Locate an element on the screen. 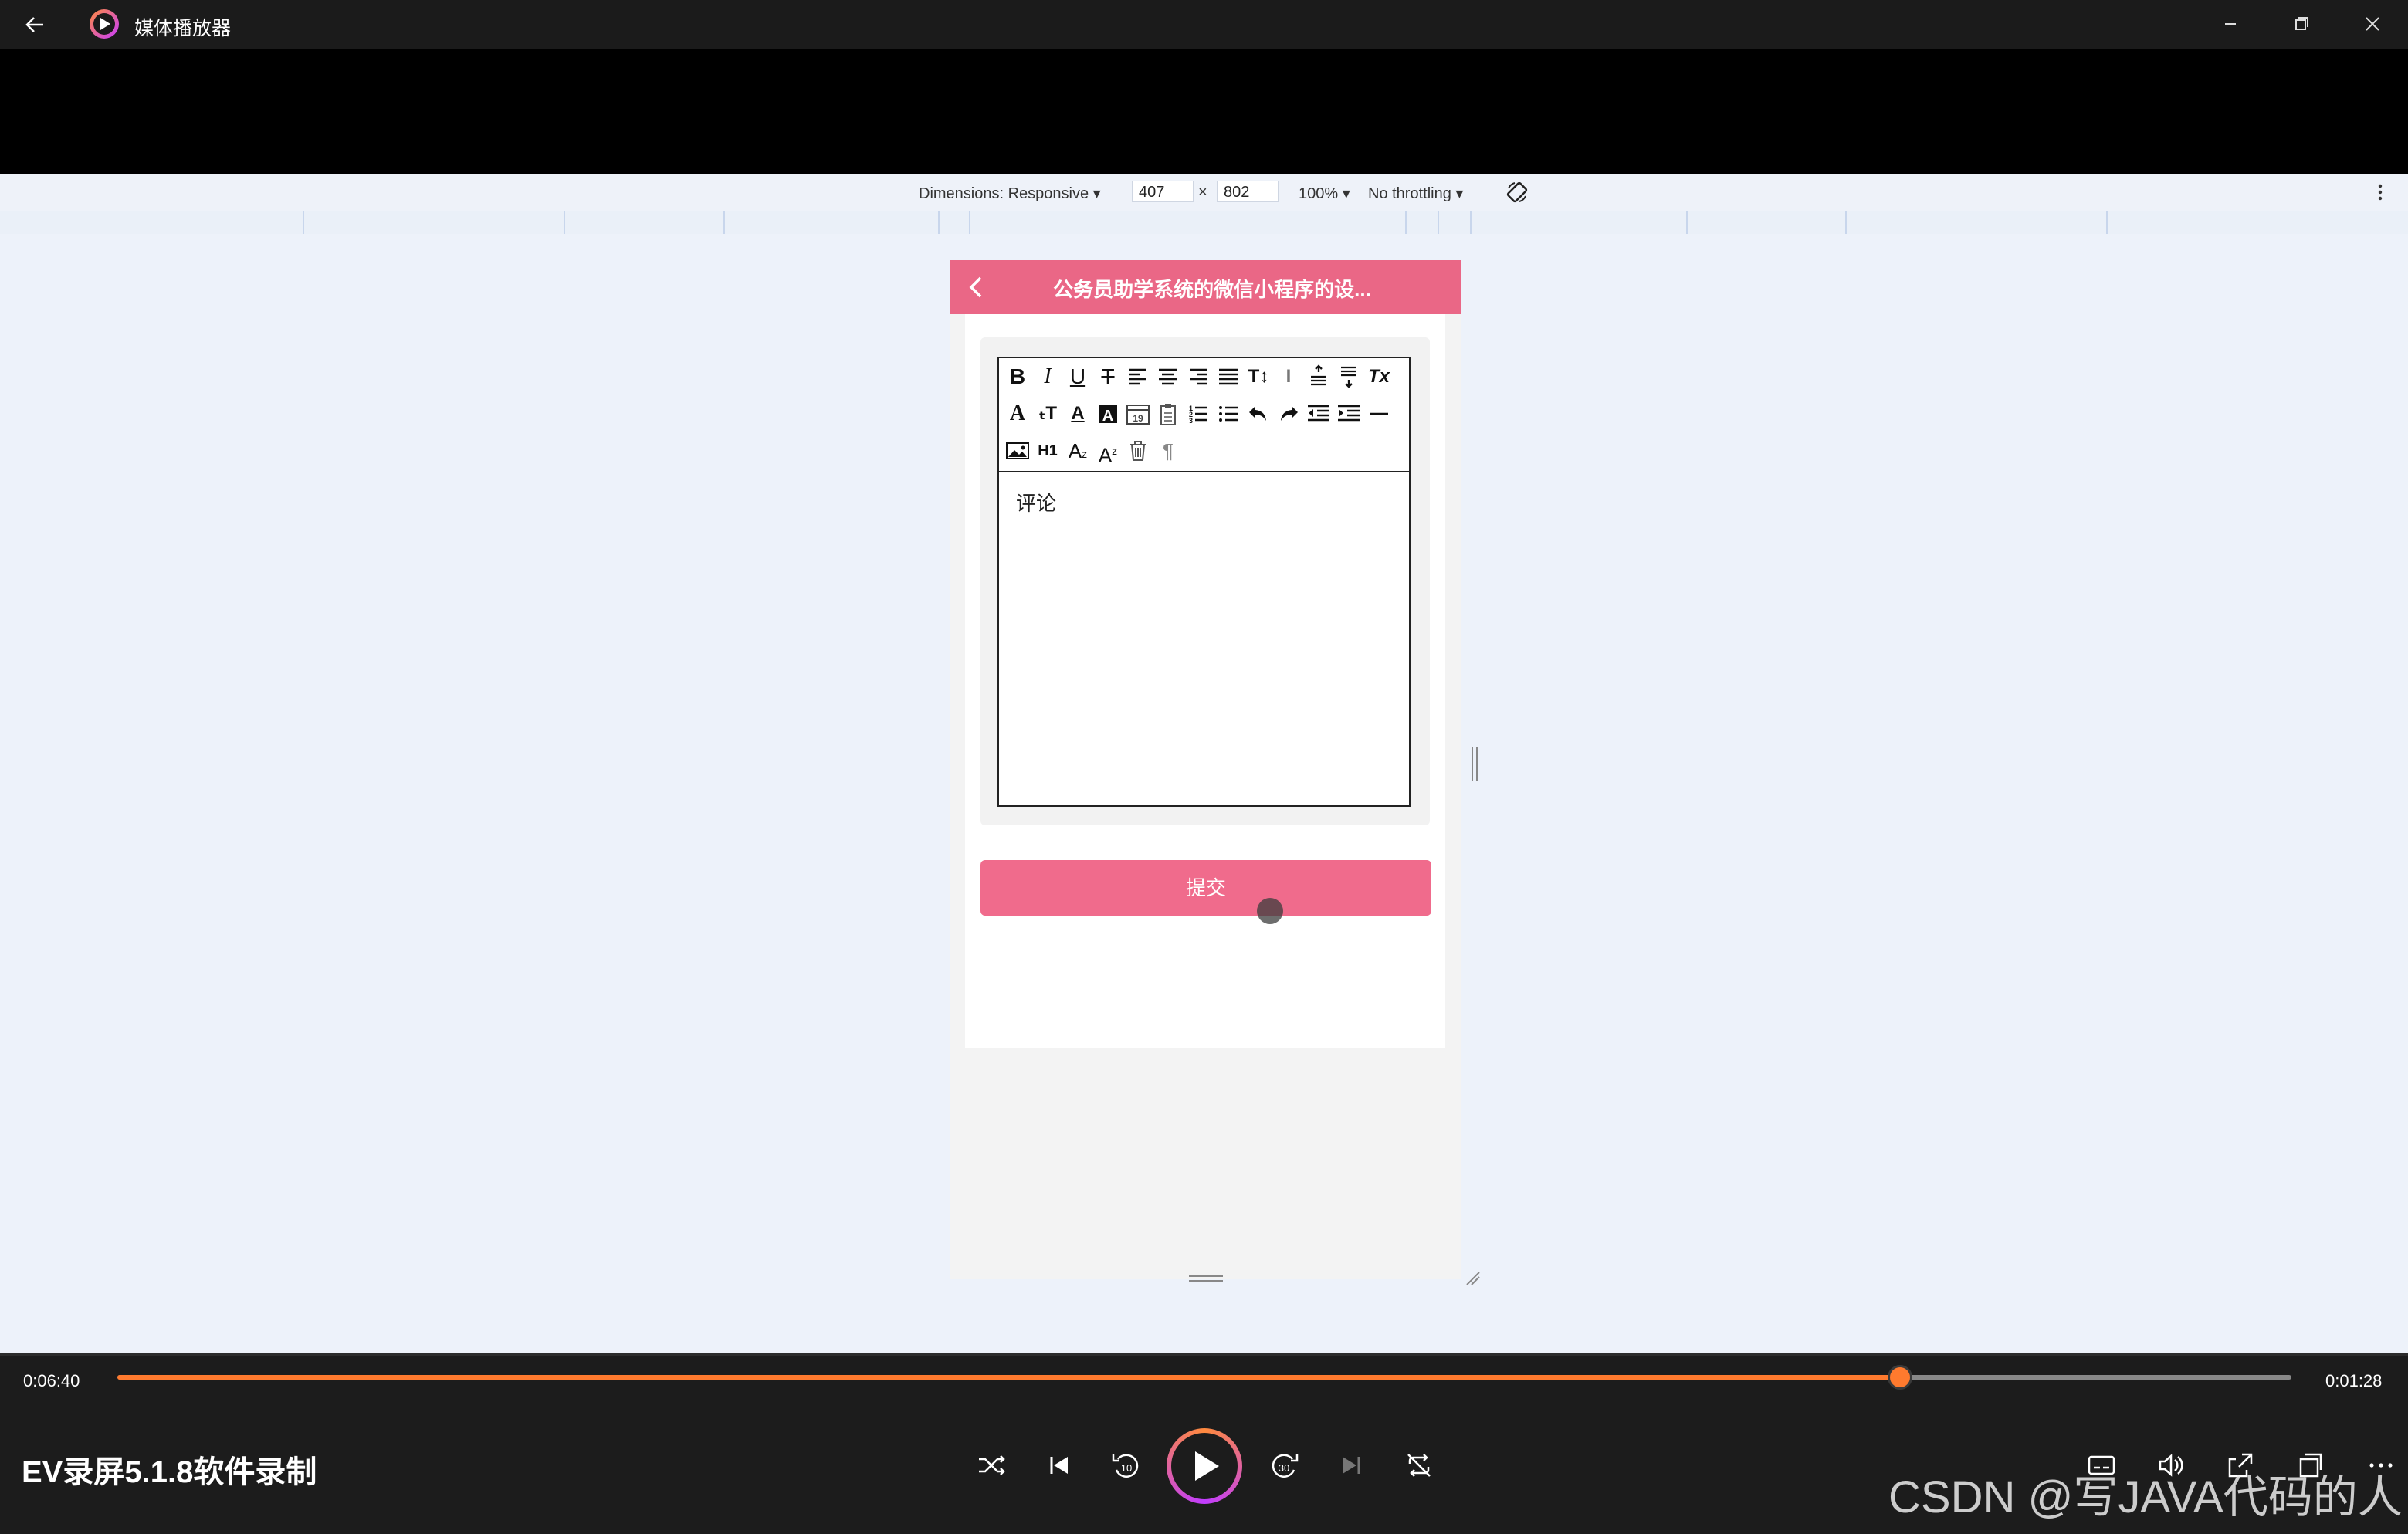 The height and width of the screenshot is (1534, 2408). seek-thumb is located at coordinates (1900, 1377).